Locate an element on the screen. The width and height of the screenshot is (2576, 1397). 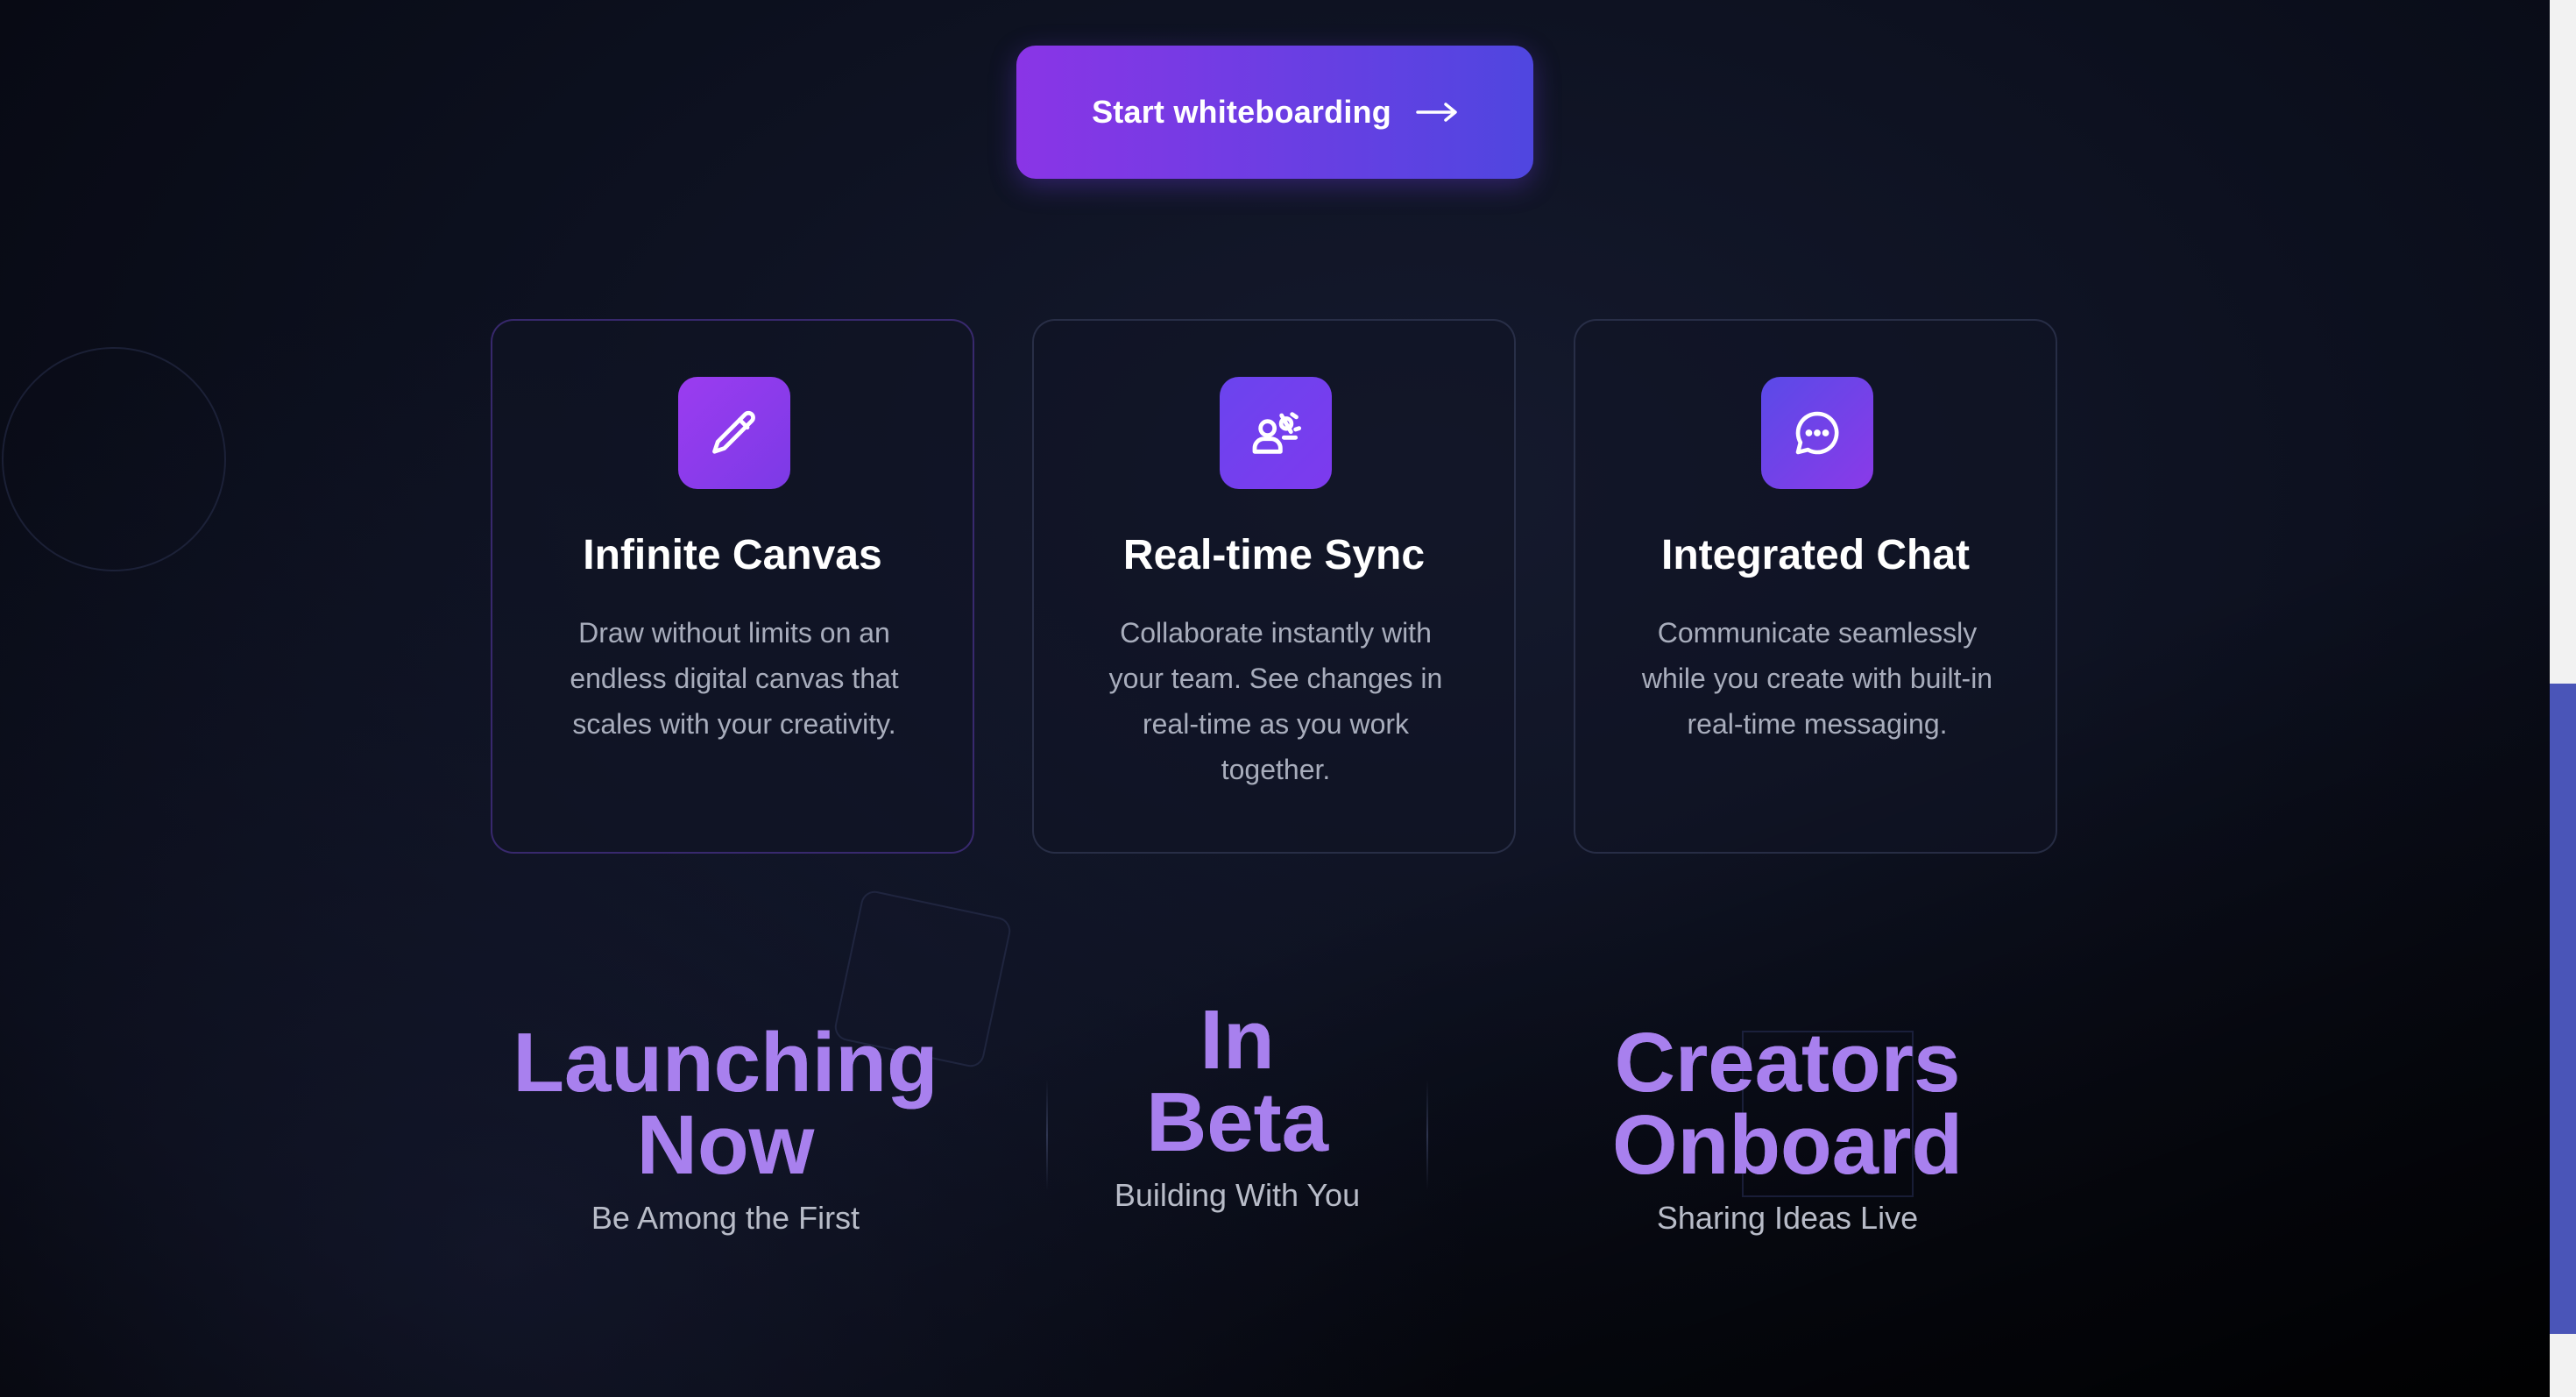
stat-value: Launching Now is located at coordinates (725, 1104).